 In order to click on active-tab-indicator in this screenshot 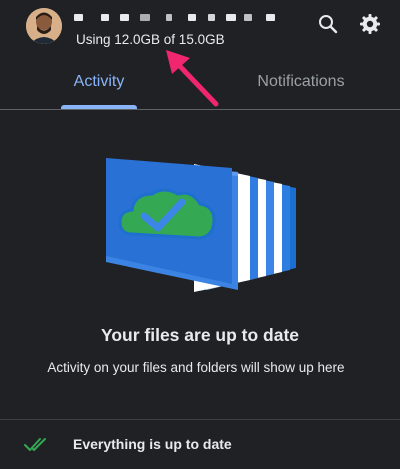, I will do `click(99, 107)`.